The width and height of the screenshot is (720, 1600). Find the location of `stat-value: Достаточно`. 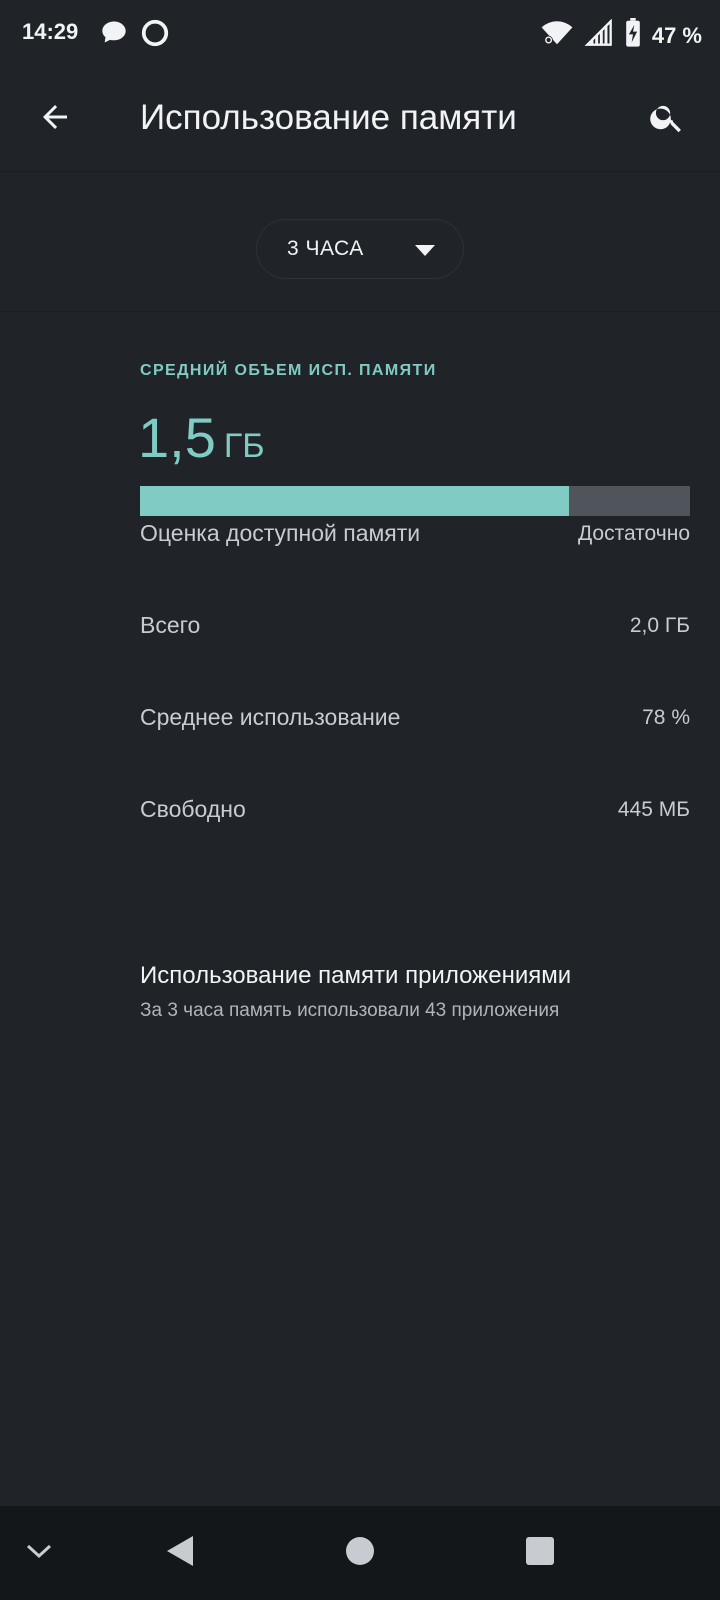

stat-value: Достаточно is located at coordinates (633, 533).